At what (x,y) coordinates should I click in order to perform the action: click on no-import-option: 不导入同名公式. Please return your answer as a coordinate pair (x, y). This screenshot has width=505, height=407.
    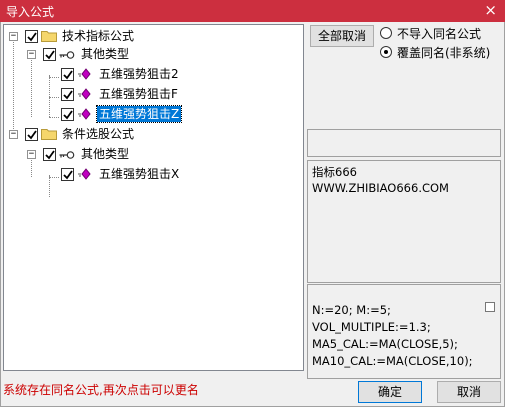
    Looking at the image, I should click on (442, 33).